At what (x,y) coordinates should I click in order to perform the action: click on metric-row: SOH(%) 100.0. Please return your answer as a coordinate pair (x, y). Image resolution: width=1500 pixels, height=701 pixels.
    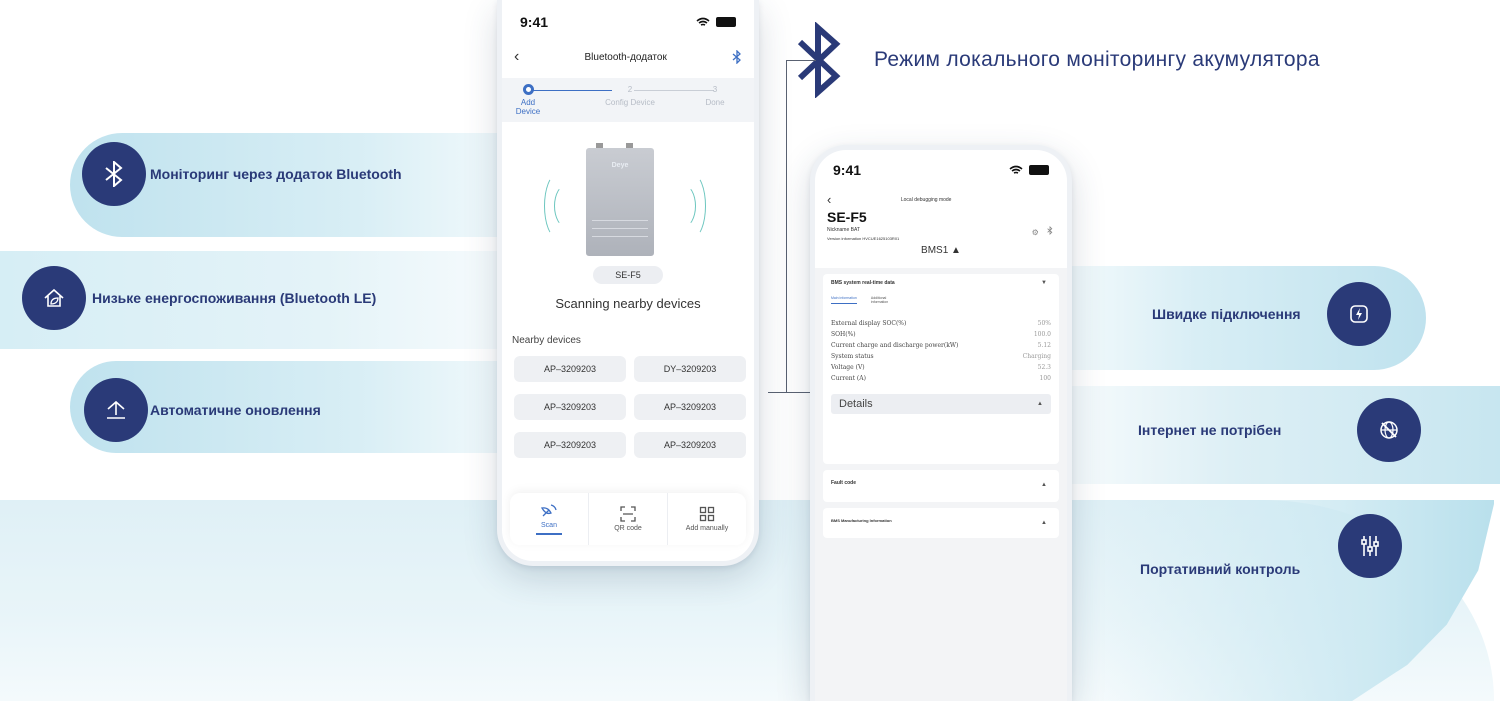
    Looking at the image, I should click on (941, 334).